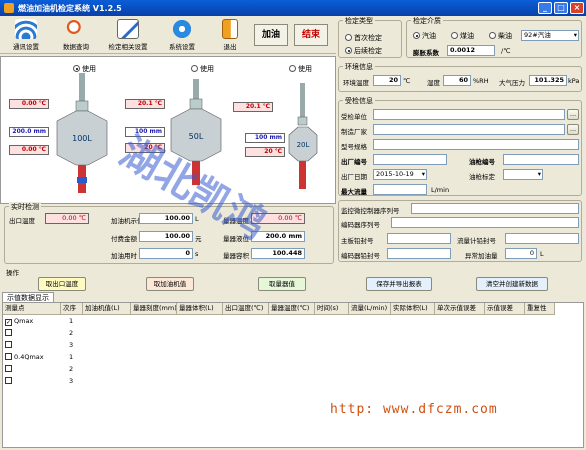  What do you see at coordinates (542, 238) in the screenshot?
I see `flow-seal-input` at bounding box center [542, 238].